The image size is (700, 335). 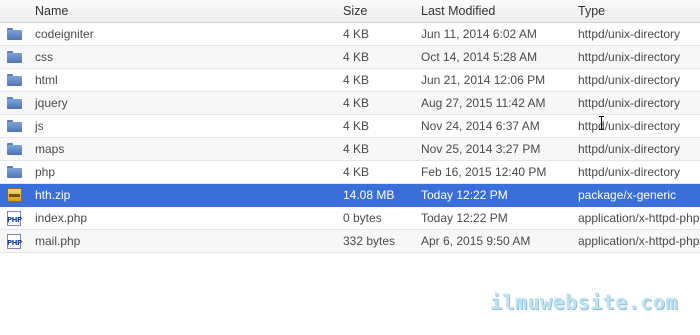 I want to click on file-name: hth.zip, so click(x=53, y=195).